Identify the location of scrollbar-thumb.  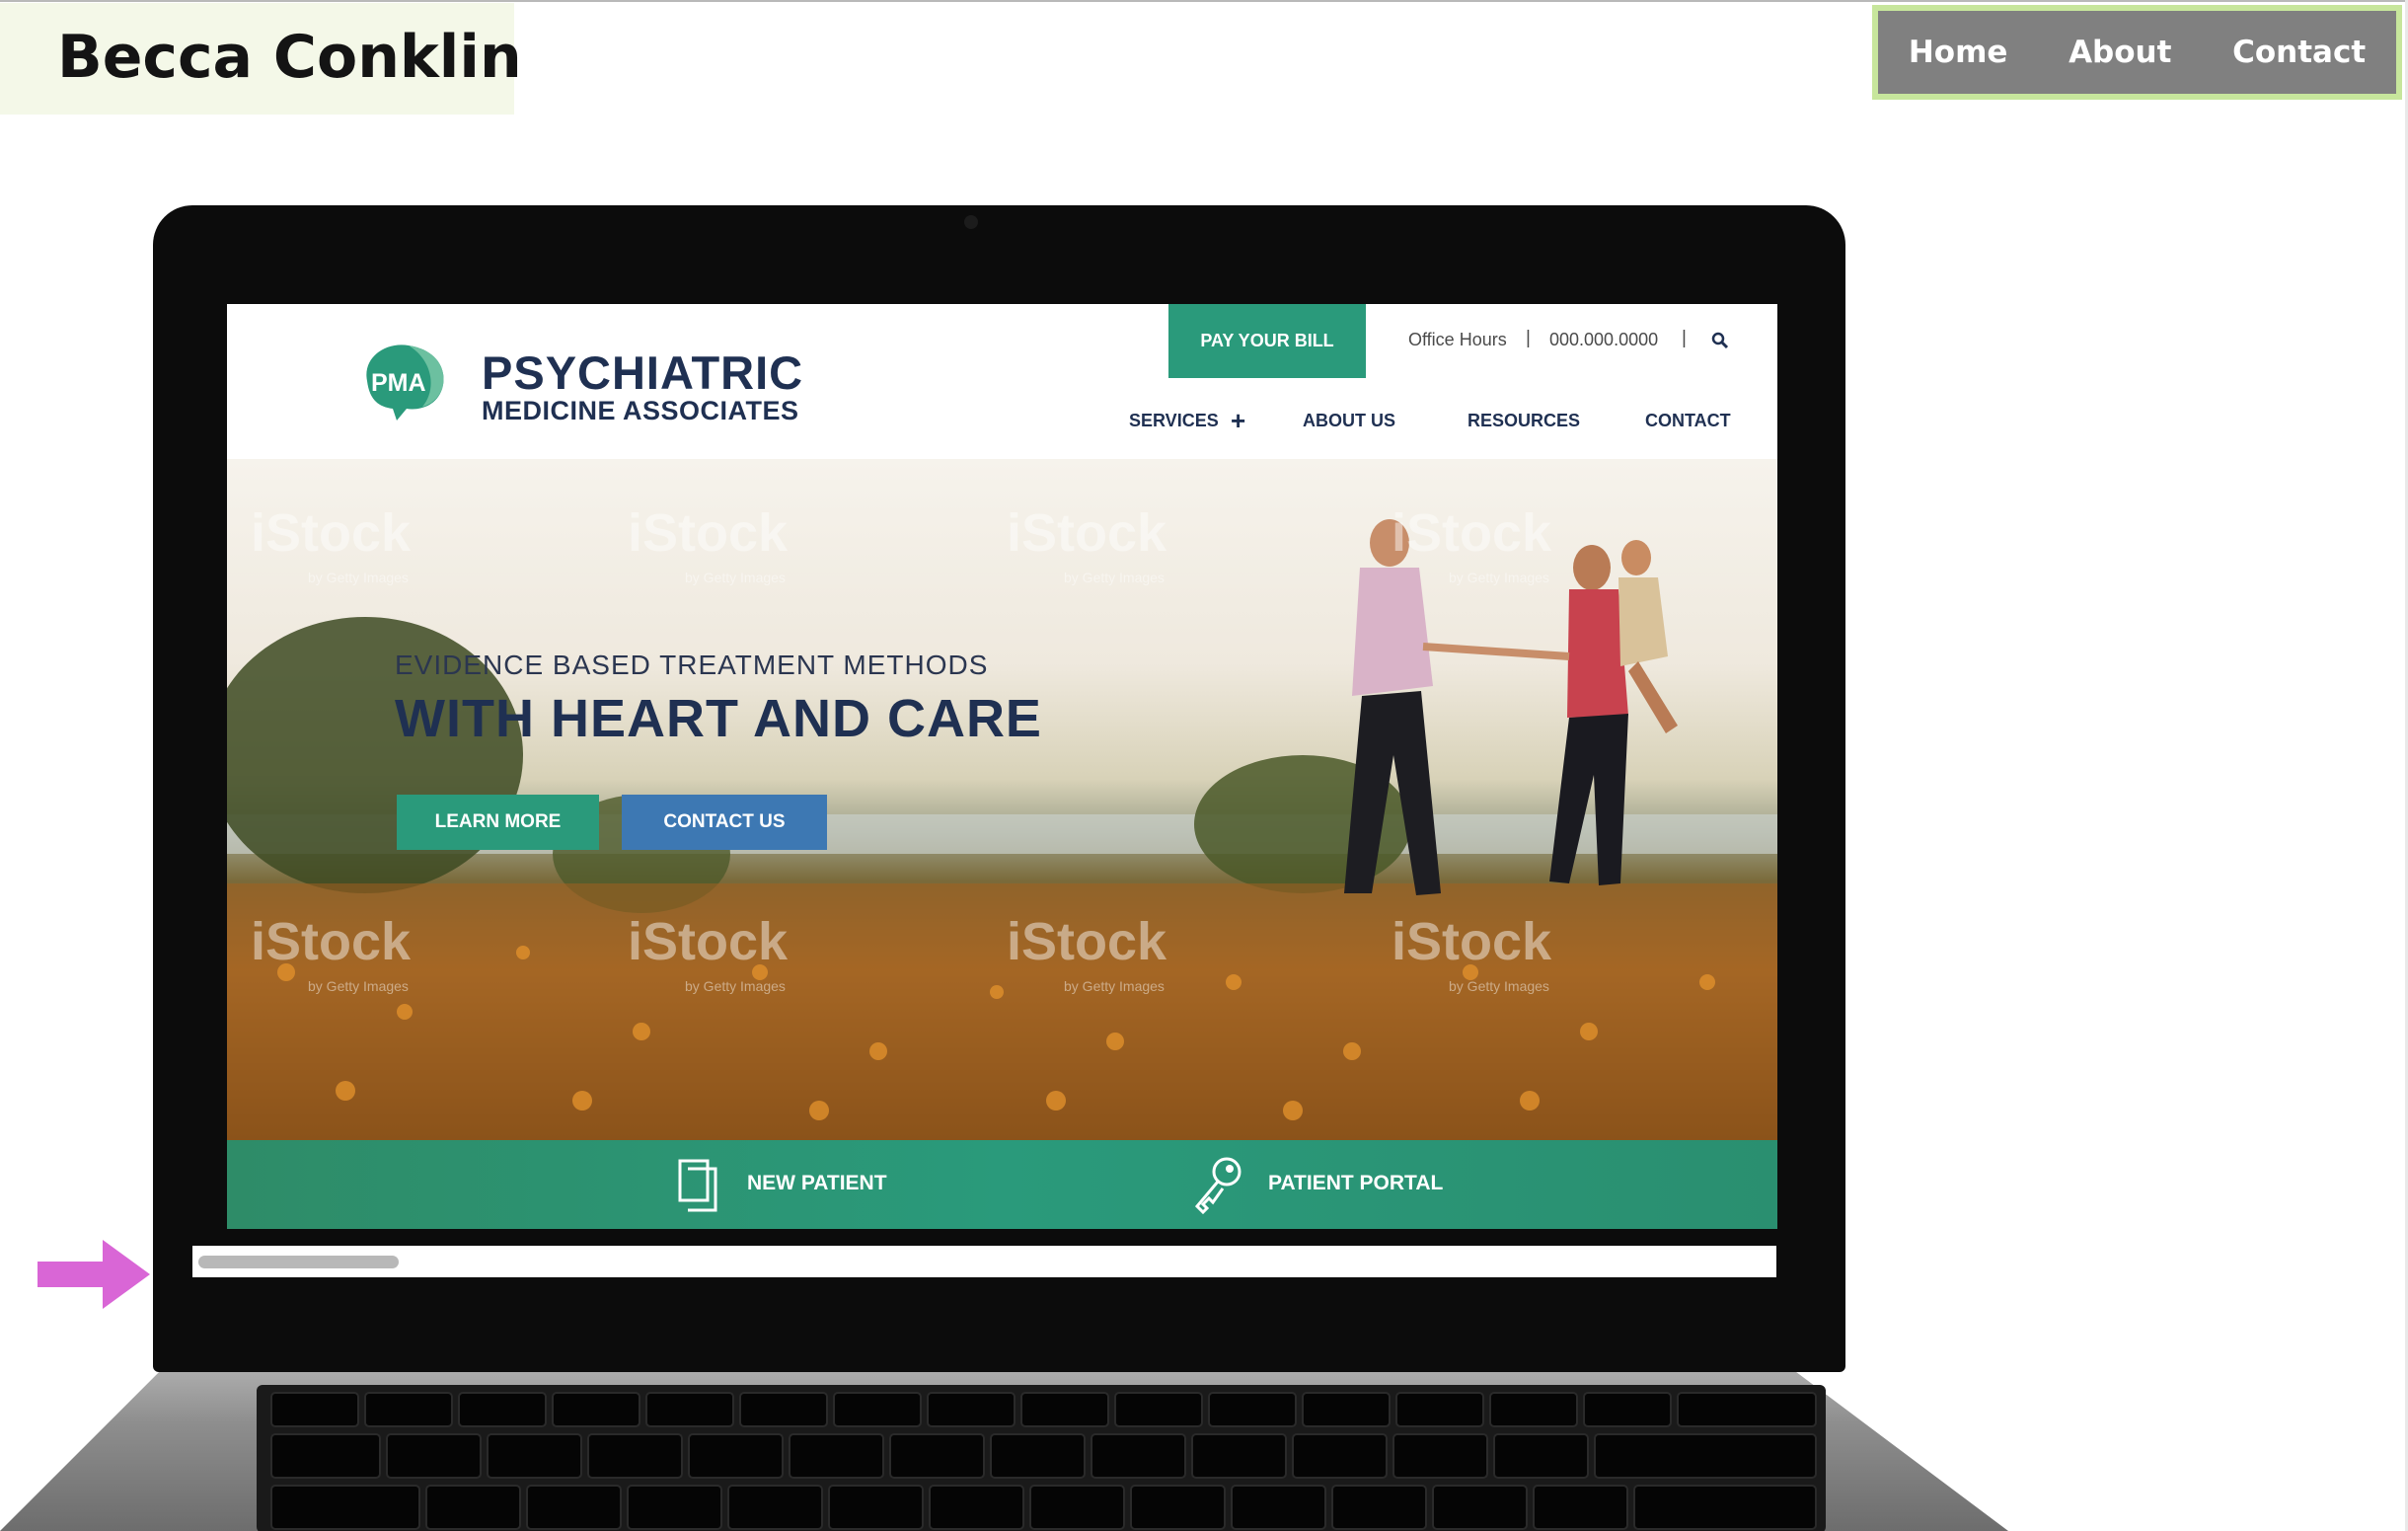
(298, 1262).